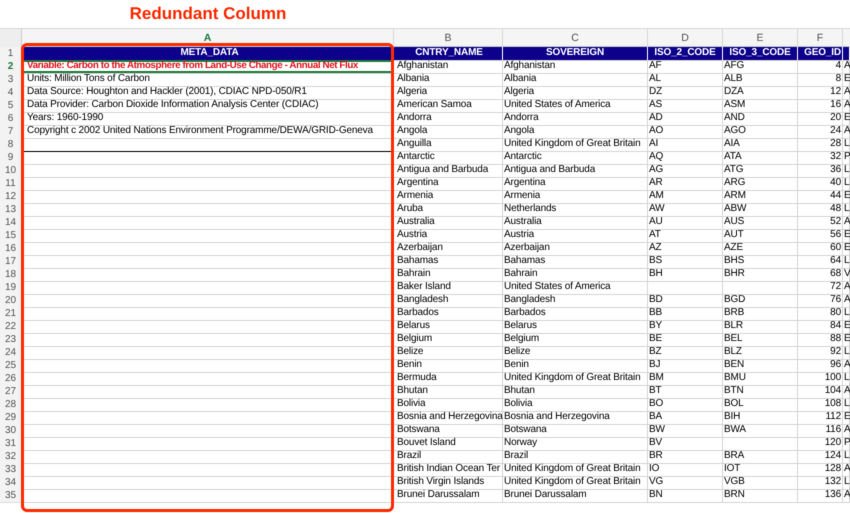 This screenshot has width=850, height=513. What do you see at coordinates (448, 496) in the screenshot?
I see `table-cell: Brunei Darussalam` at bounding box center [448, 496].